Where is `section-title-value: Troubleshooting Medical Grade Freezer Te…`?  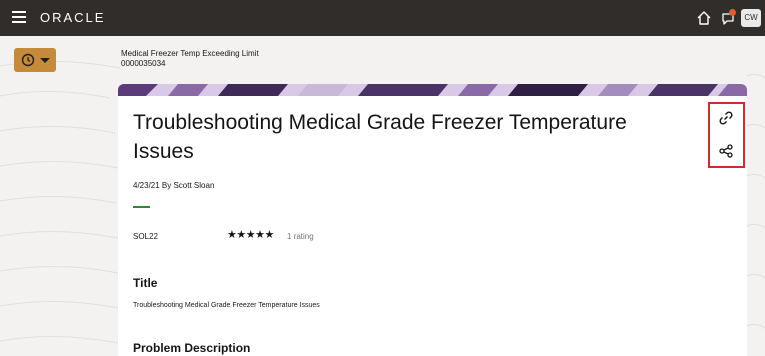 section-title-value: Troubleshooting Medical Grade Freezer Te… is located at coordinates (226, 305).